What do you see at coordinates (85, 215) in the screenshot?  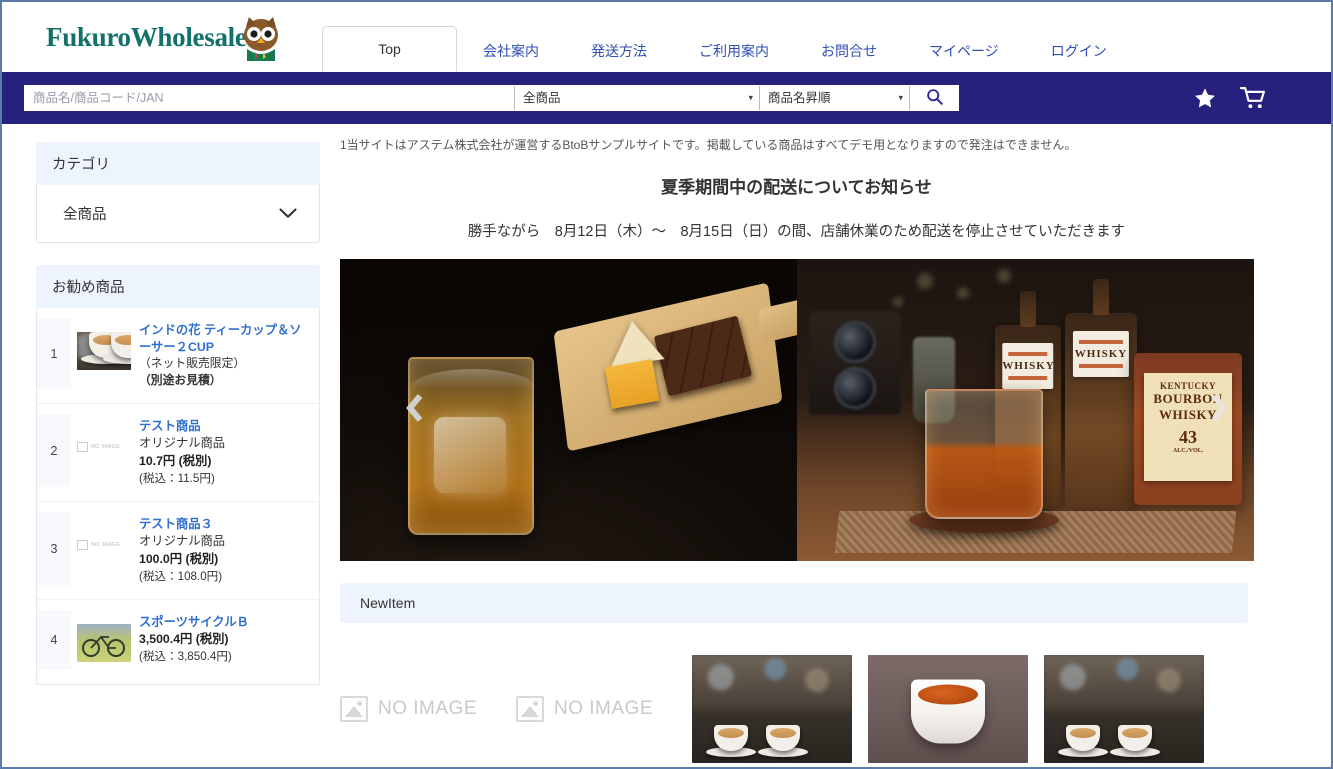 I see `category-selected-label: 全商品` at bounding box center [85, 215].